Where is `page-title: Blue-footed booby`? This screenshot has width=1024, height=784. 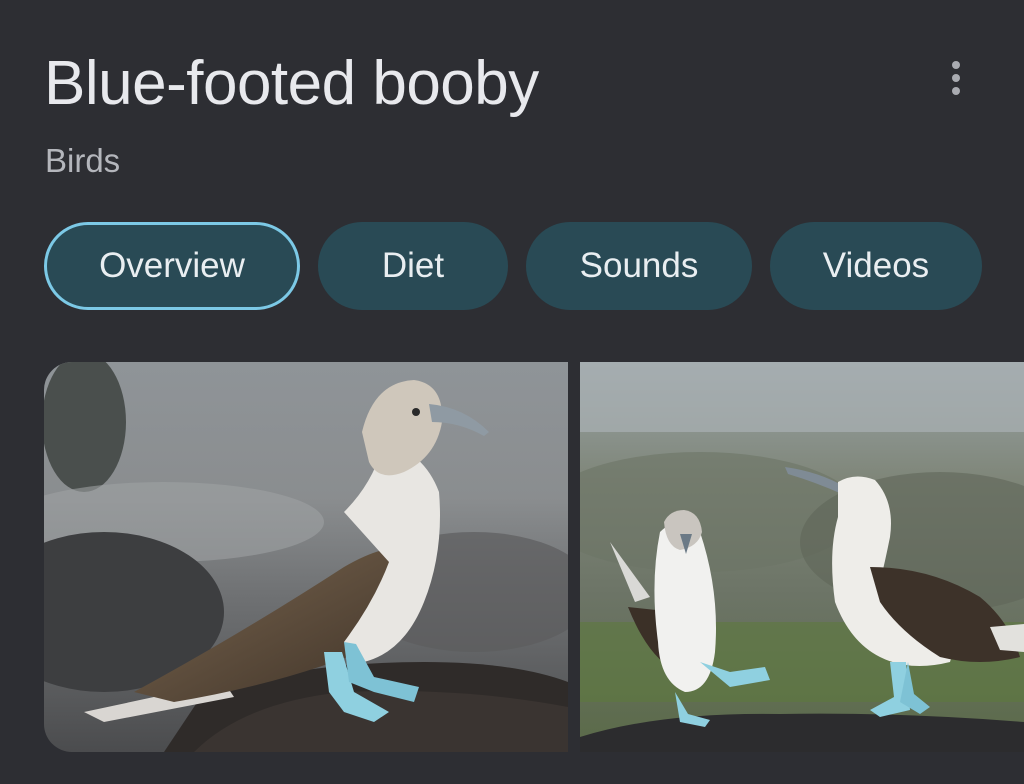 page-title: Blue-footed booby is located at coordinates (291, 83).